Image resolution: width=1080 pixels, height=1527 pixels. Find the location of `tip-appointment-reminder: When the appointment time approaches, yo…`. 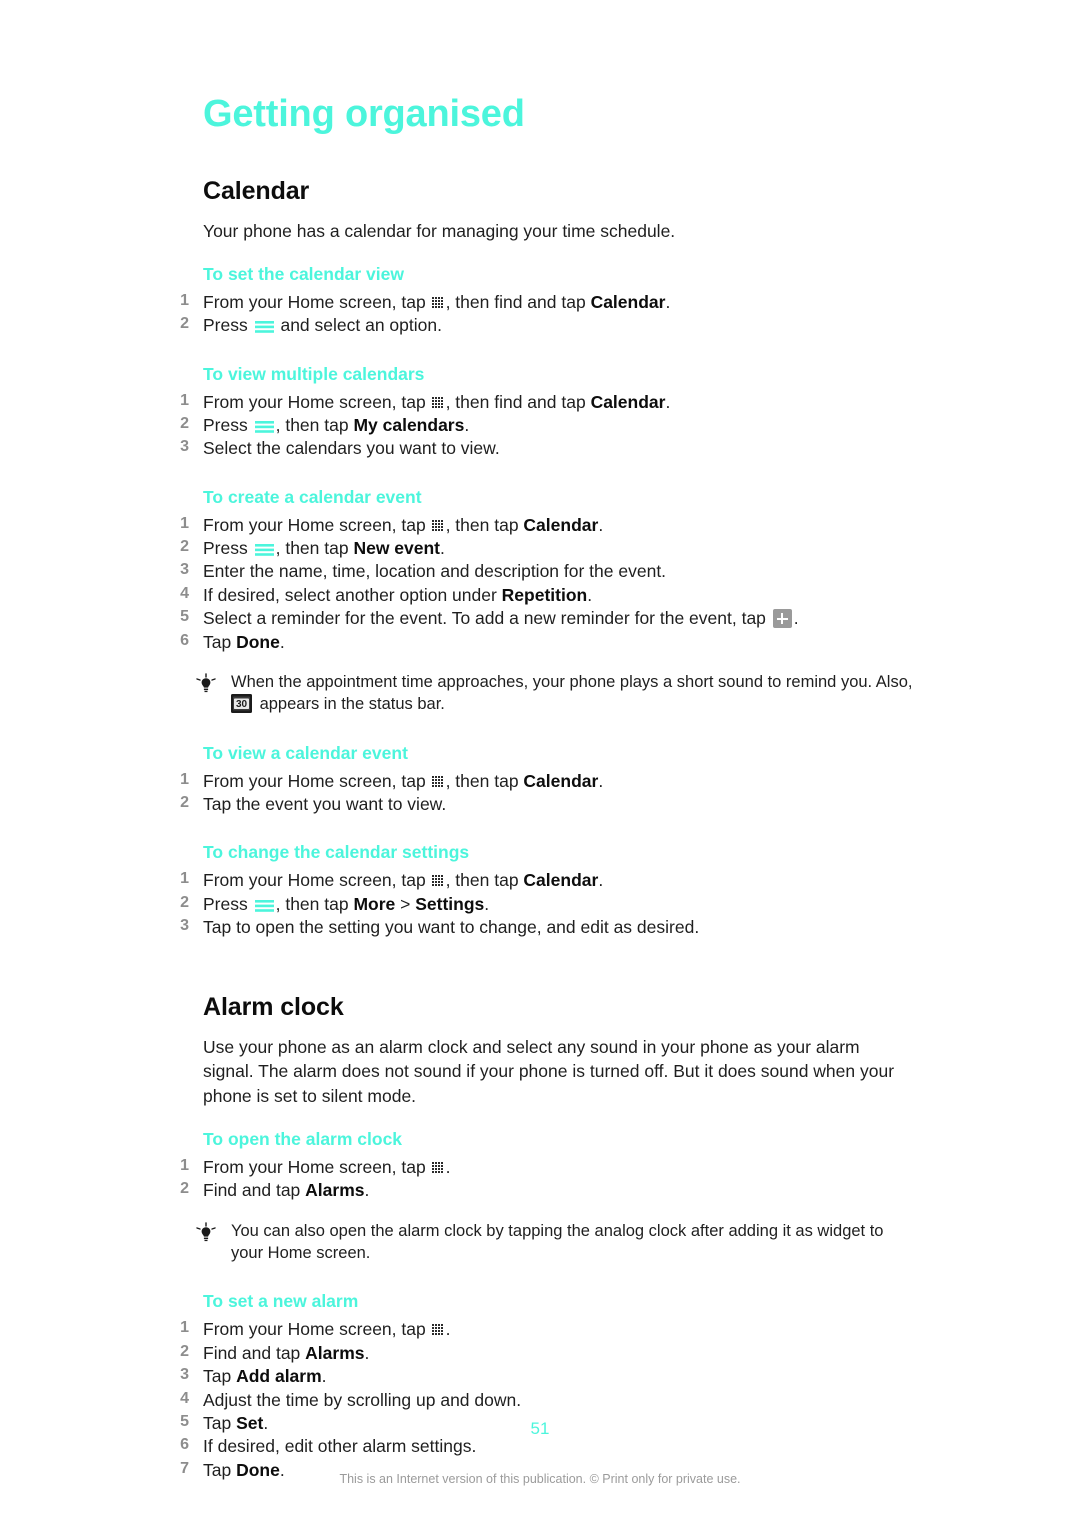

tip-appointment-reminder: When the appointment time approaches, yo… is located at coordinates (555, 693).